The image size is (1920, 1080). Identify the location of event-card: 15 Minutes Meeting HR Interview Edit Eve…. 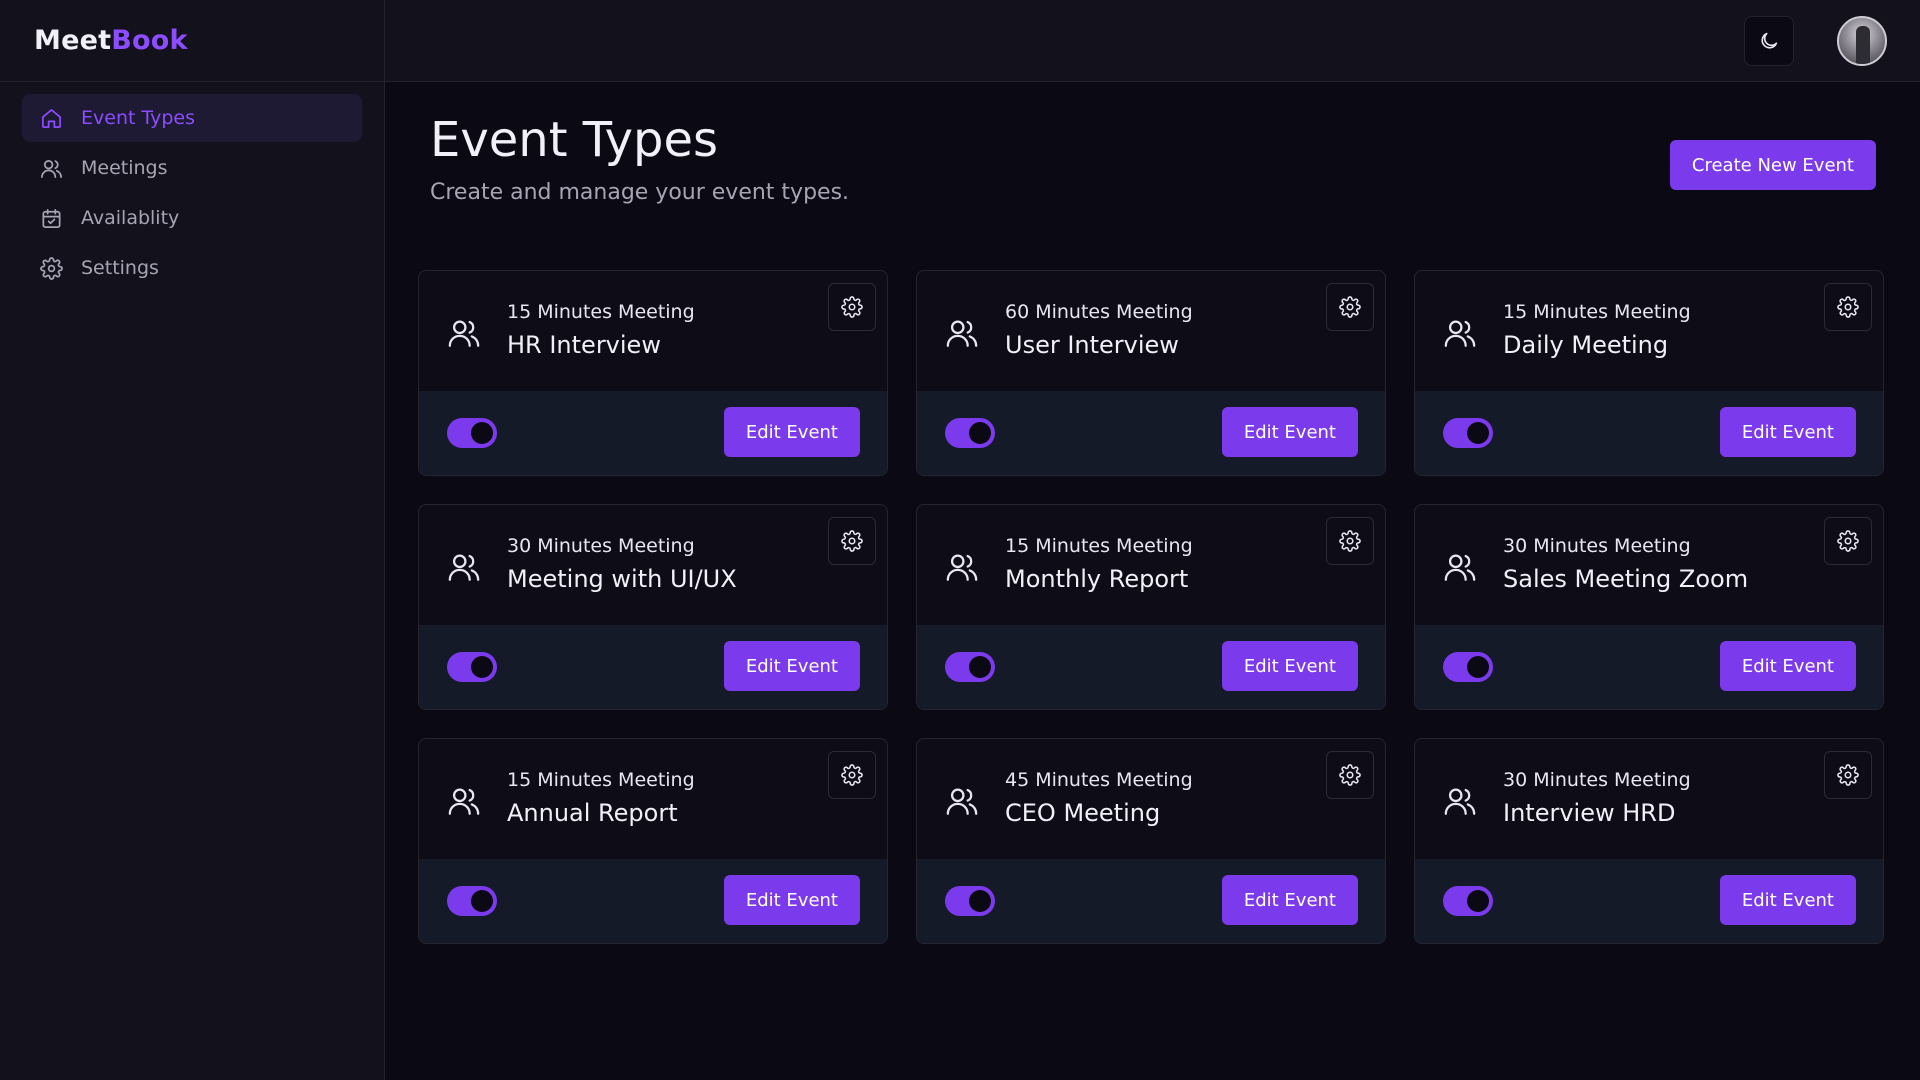
(653, 373).